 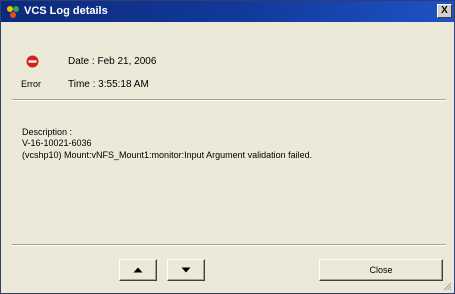 What do you see at coordinates (13, 12) in the screenshot?
I see `vcs-app-icon` at bounding box center [13, 12].